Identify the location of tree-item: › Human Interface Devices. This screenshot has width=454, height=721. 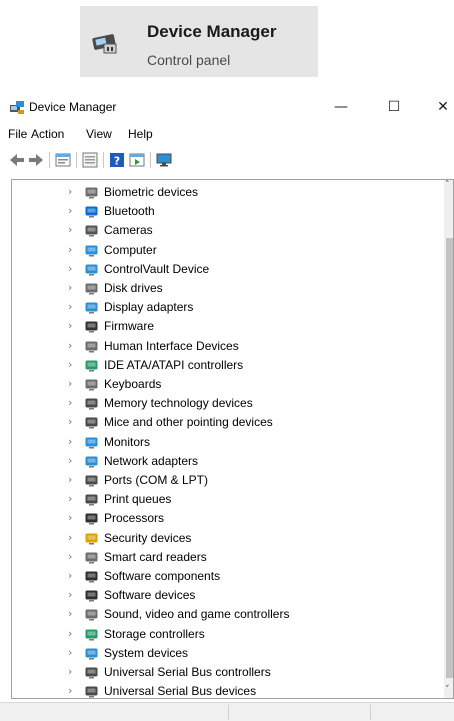
(228, 346).